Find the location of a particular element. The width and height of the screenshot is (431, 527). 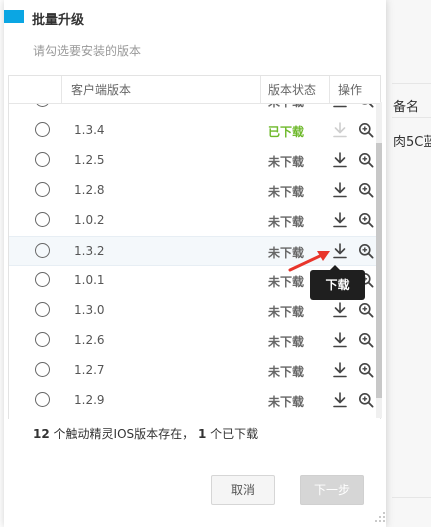

version-label: 1.2.9 is located at coordinates (89, 400).